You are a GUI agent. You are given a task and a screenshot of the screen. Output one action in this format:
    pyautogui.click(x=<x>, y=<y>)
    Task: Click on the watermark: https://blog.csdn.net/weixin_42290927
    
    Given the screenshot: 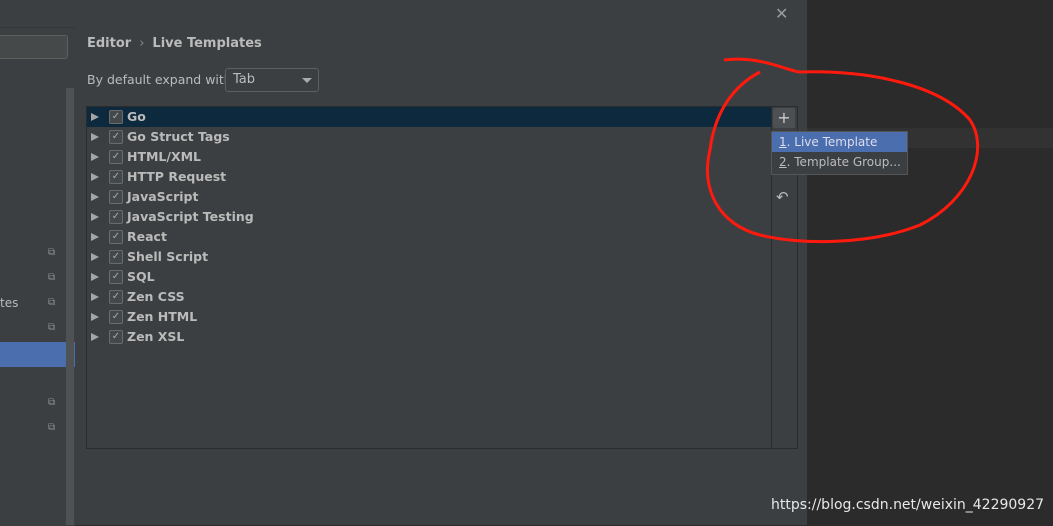 What is the action you would take?
    pyautogui.click(x=908, y=505)
    